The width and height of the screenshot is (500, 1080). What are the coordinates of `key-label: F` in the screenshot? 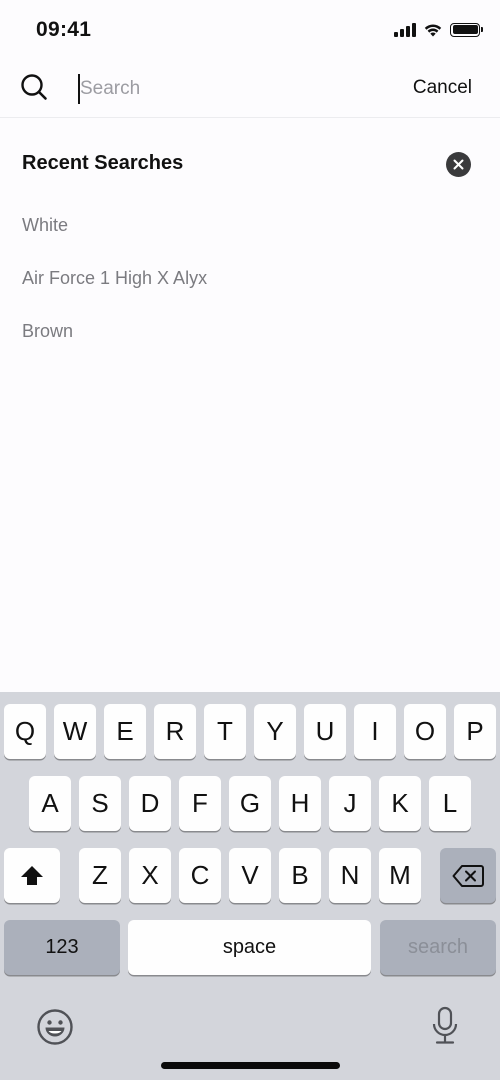 It's located at (200, 803).